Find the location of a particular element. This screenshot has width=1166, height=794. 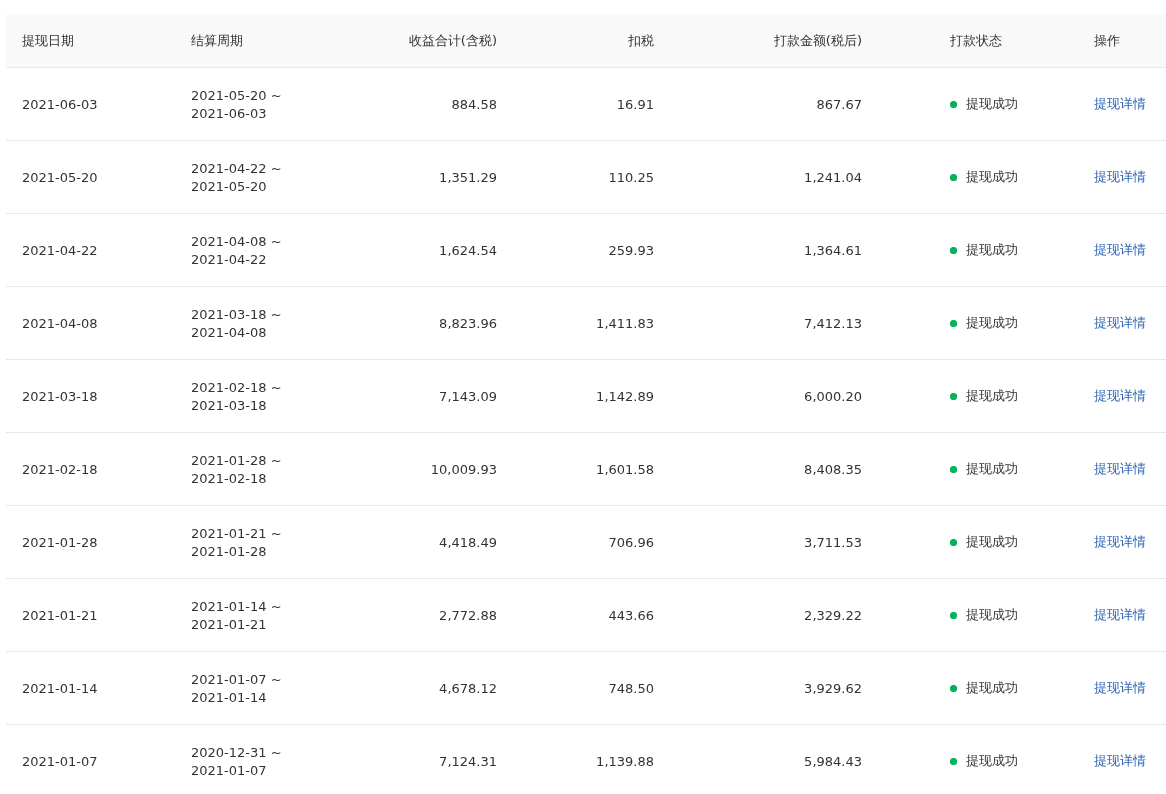

column-header: 提现日期 is located at coordinates (48, 40).